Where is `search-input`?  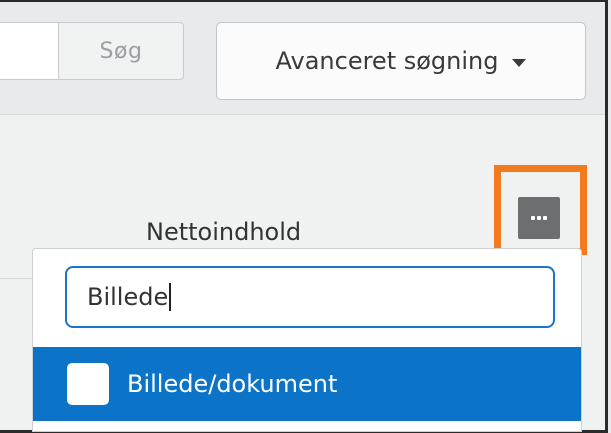
search-input is located at coordinates (30, 51).